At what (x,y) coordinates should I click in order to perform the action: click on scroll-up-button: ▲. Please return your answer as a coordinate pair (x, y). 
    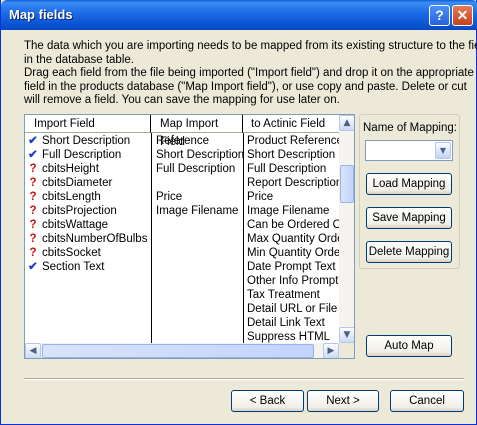
    Looking at the image, I should click on (346, 123).